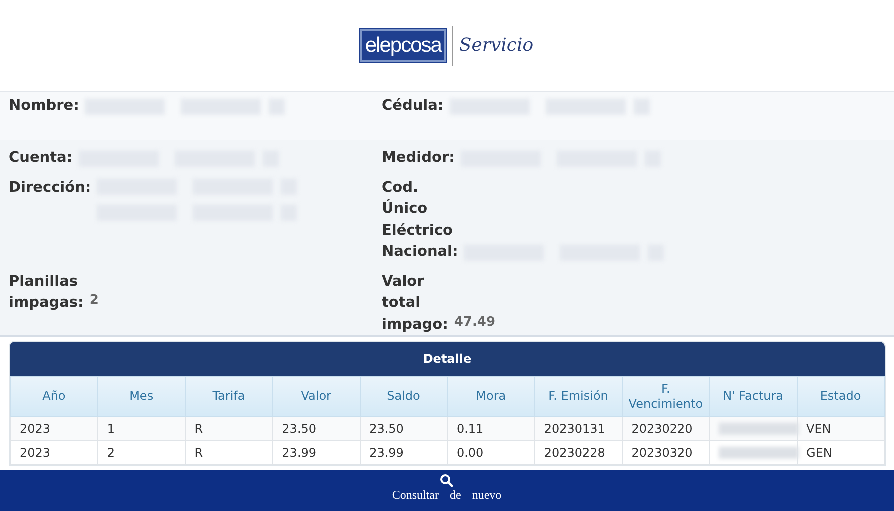 The height and width of the screenshot is (511, 894). Describe the element at coordinates (46, 292) in the screenshot. I see `field-label: Planillas impagas:` at that location.